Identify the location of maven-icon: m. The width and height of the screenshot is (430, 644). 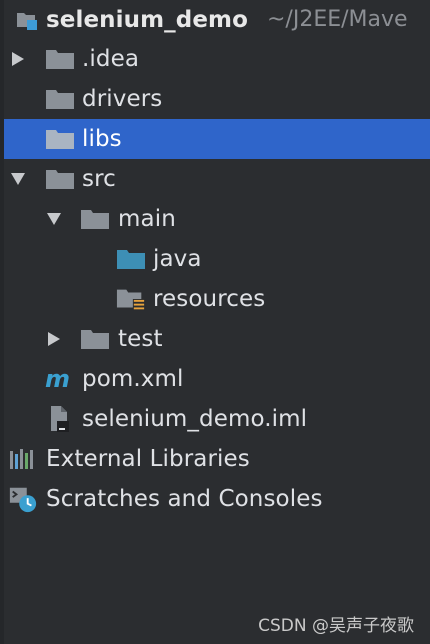
(59, 379).